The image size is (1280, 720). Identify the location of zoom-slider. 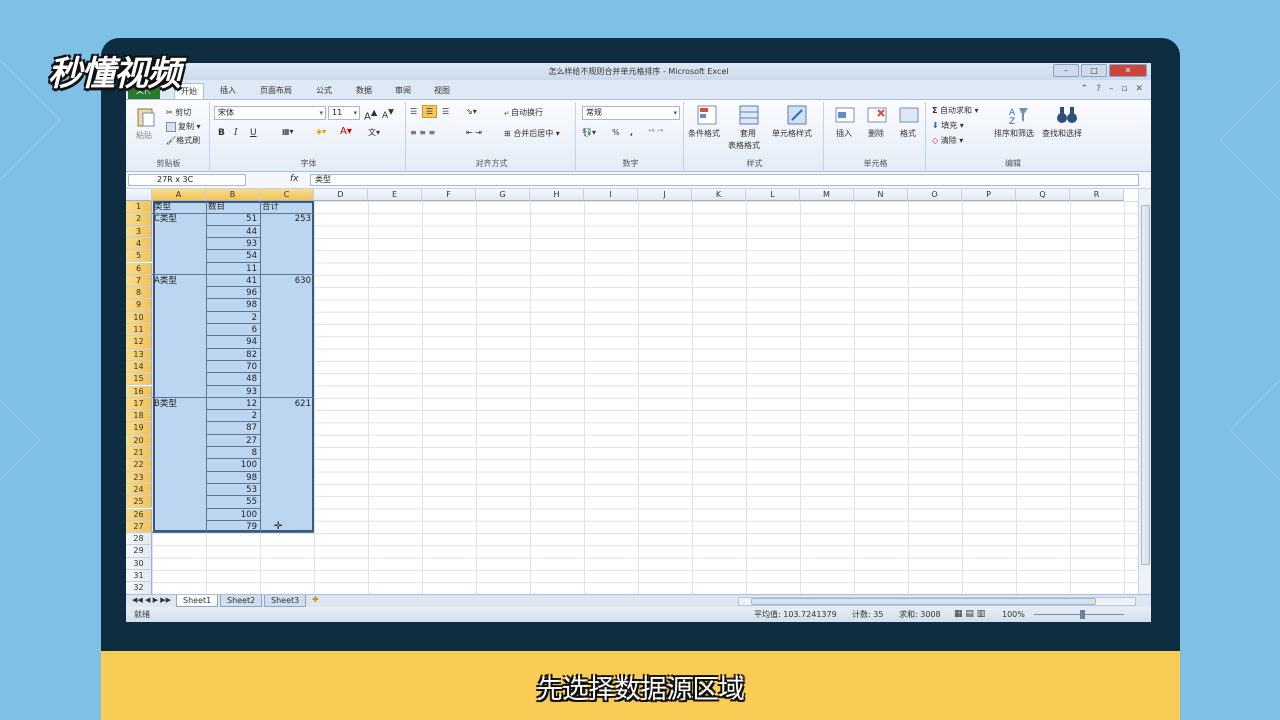
(1079, 614).